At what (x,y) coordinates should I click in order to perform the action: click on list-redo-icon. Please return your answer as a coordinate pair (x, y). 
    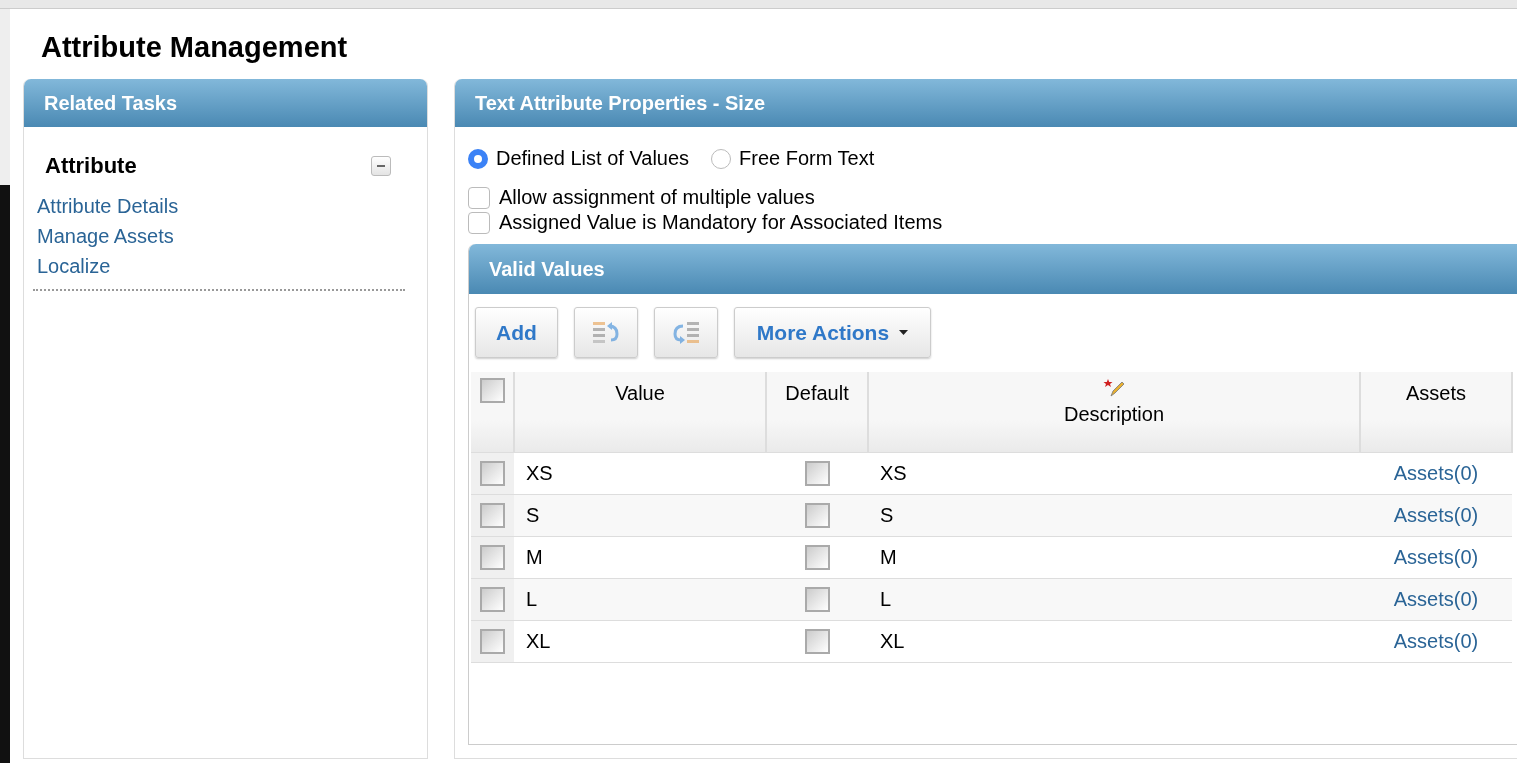
    Looking at the image, I should click on (685, 332).